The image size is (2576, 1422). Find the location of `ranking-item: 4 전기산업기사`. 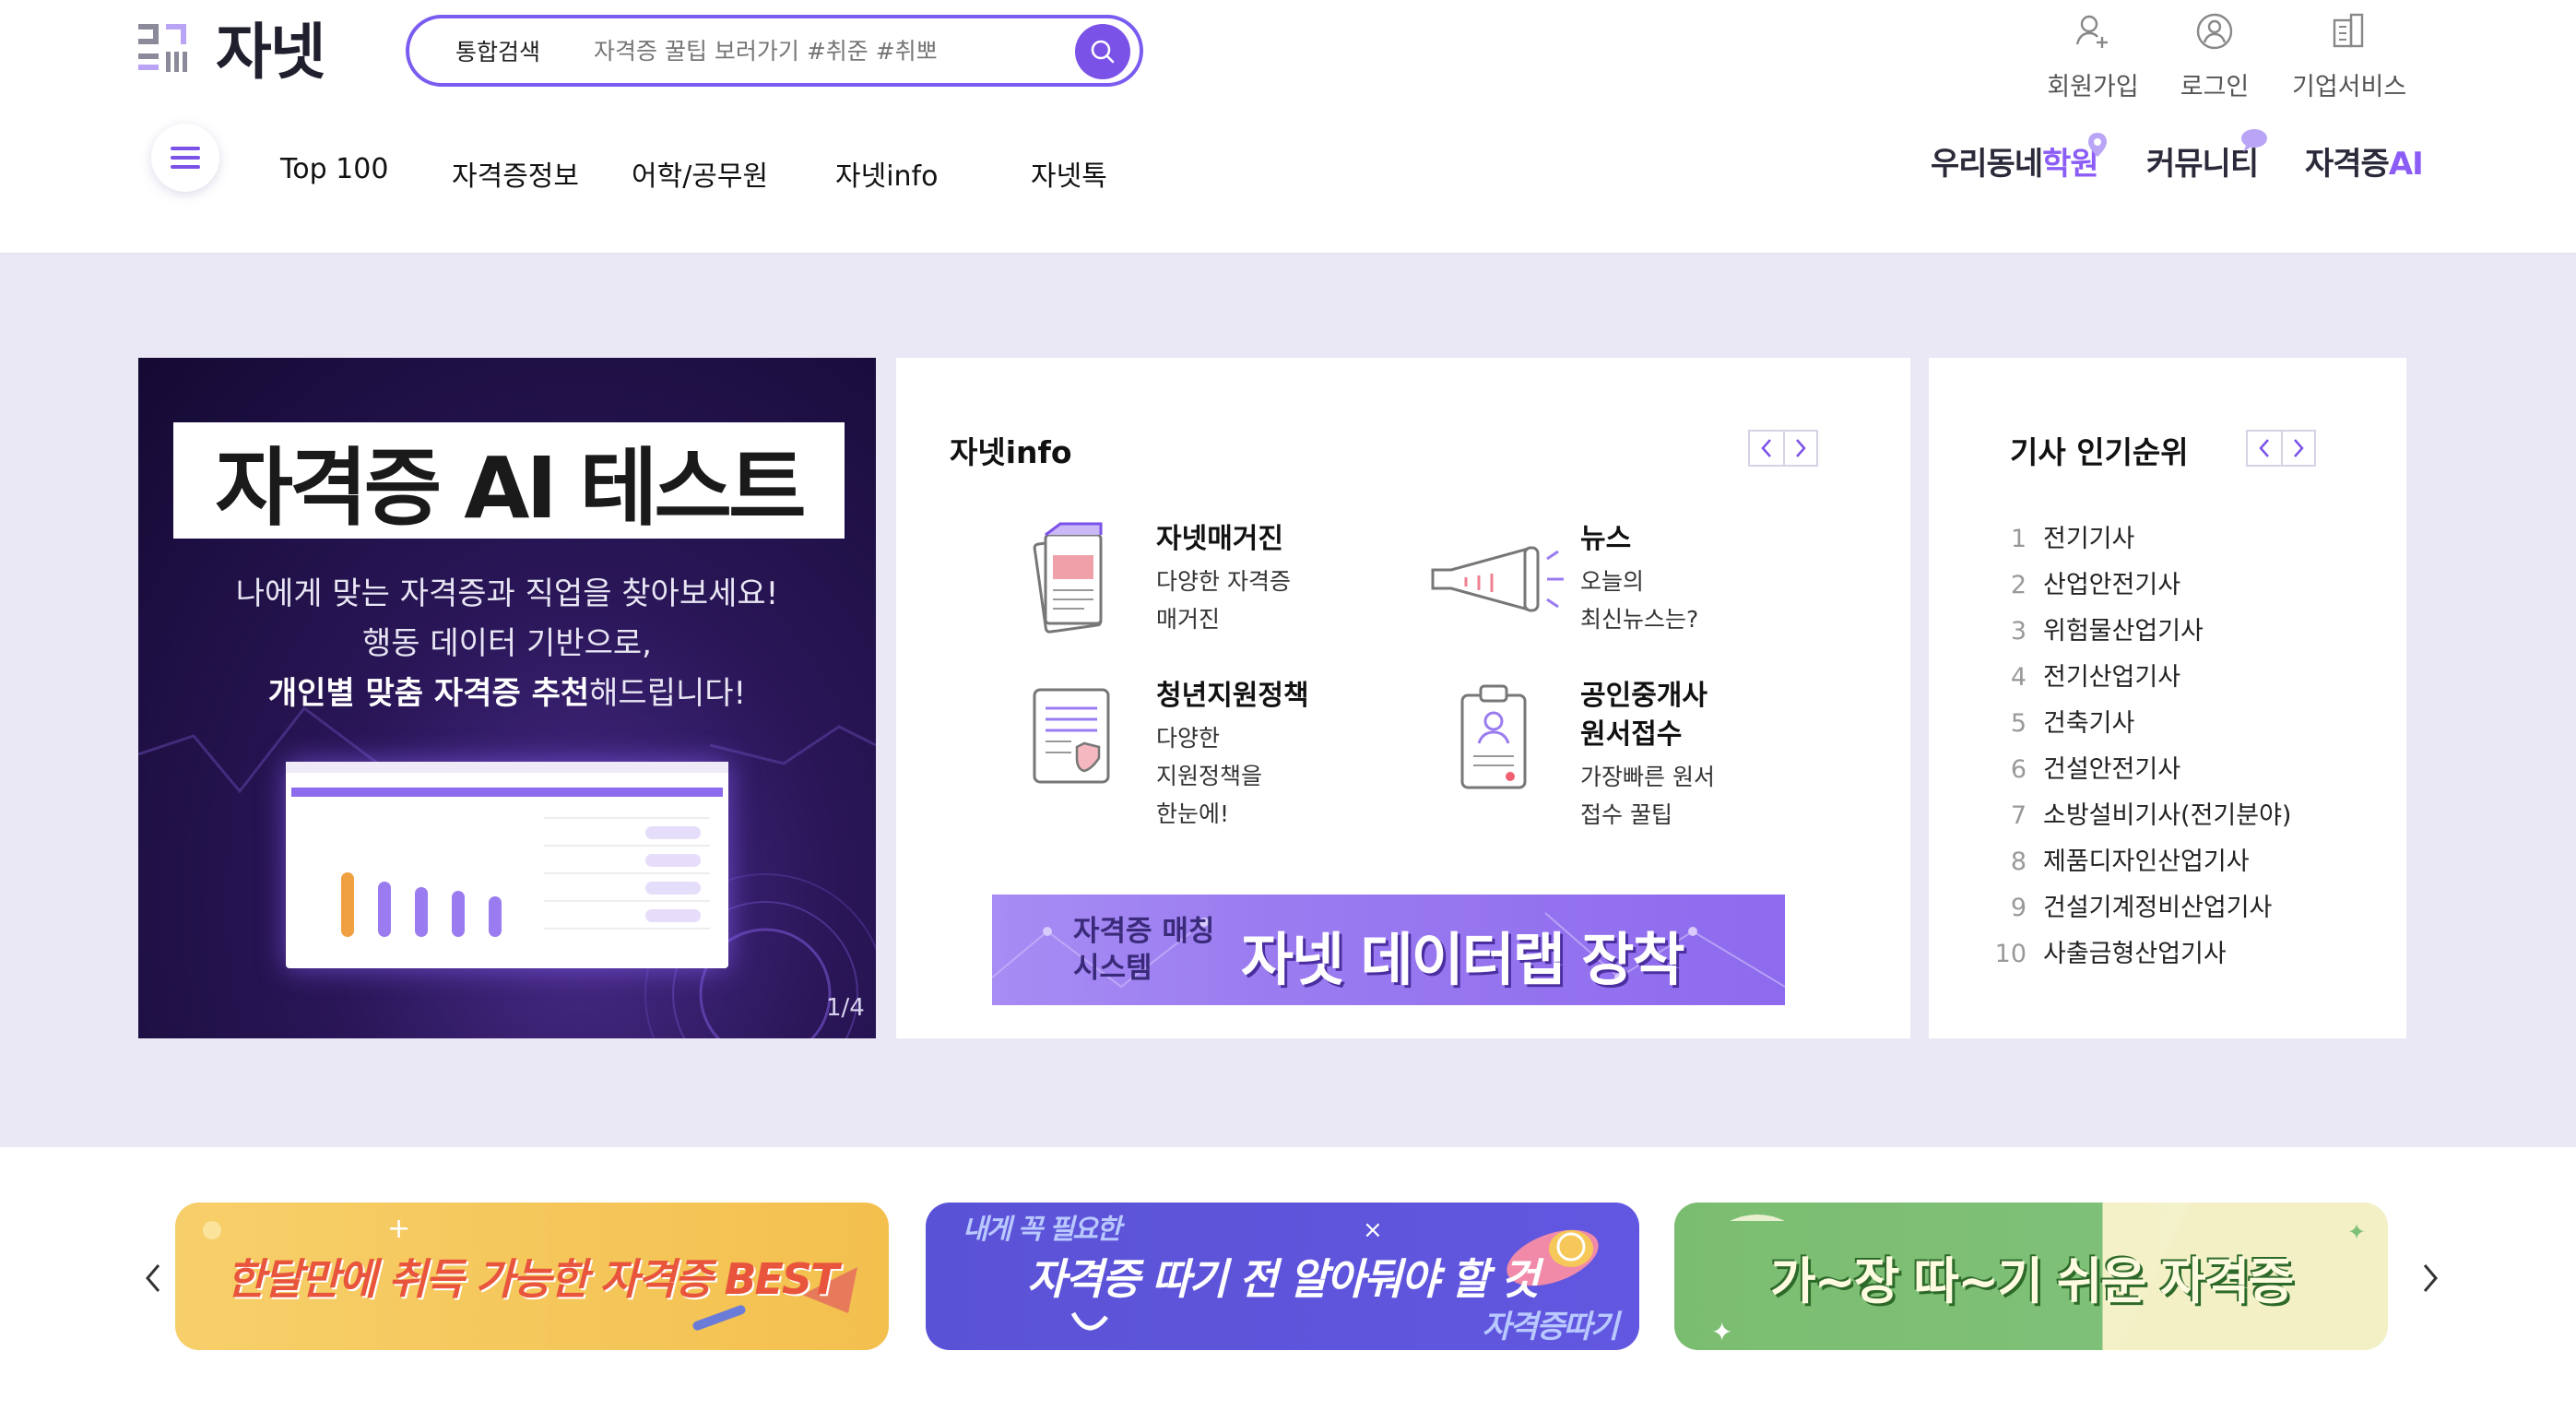

ranking-item: 4 전기산업기사 is located at coordinates (2085, 675).